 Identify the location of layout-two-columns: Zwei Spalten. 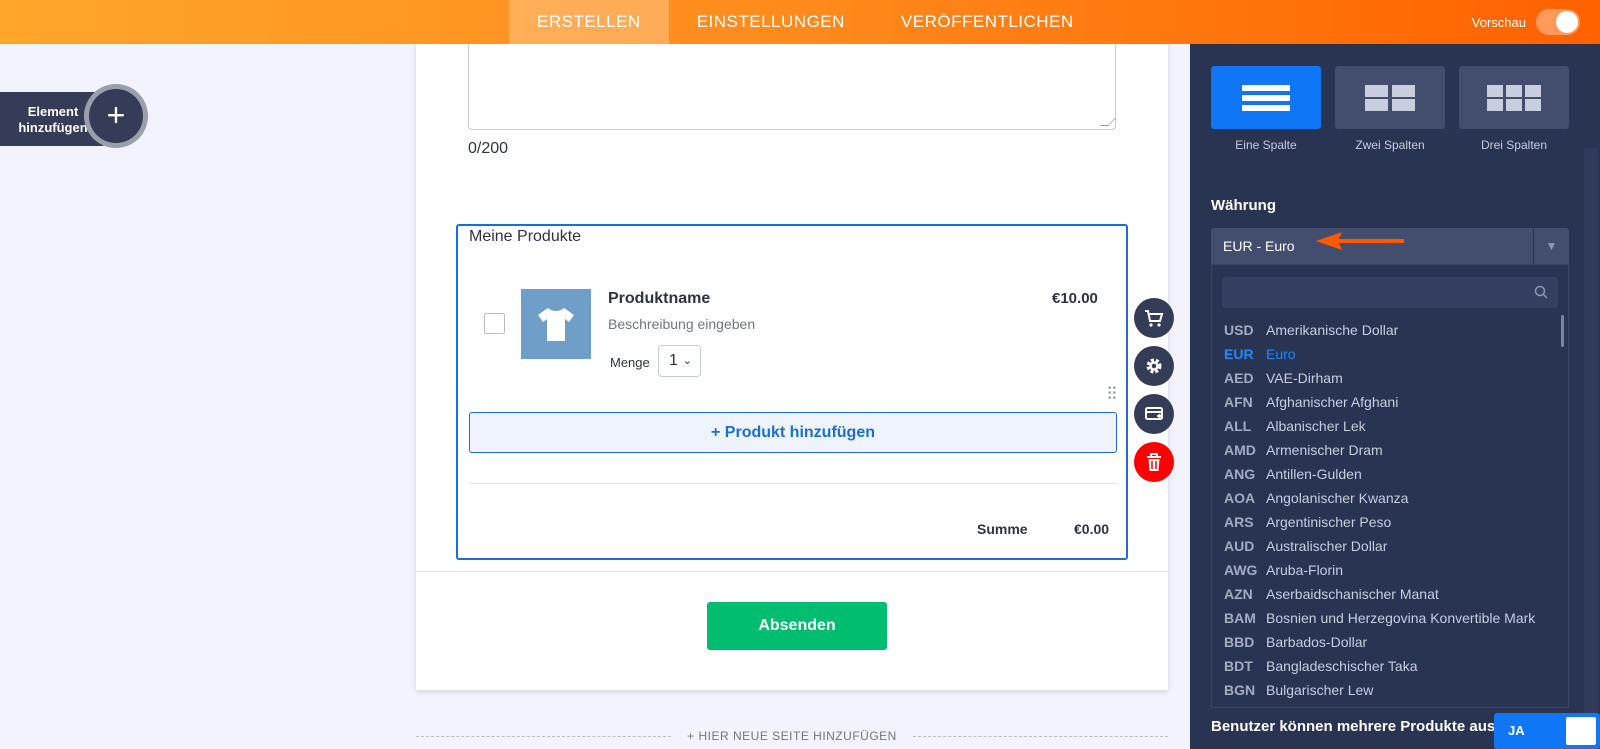
(1390, 109).